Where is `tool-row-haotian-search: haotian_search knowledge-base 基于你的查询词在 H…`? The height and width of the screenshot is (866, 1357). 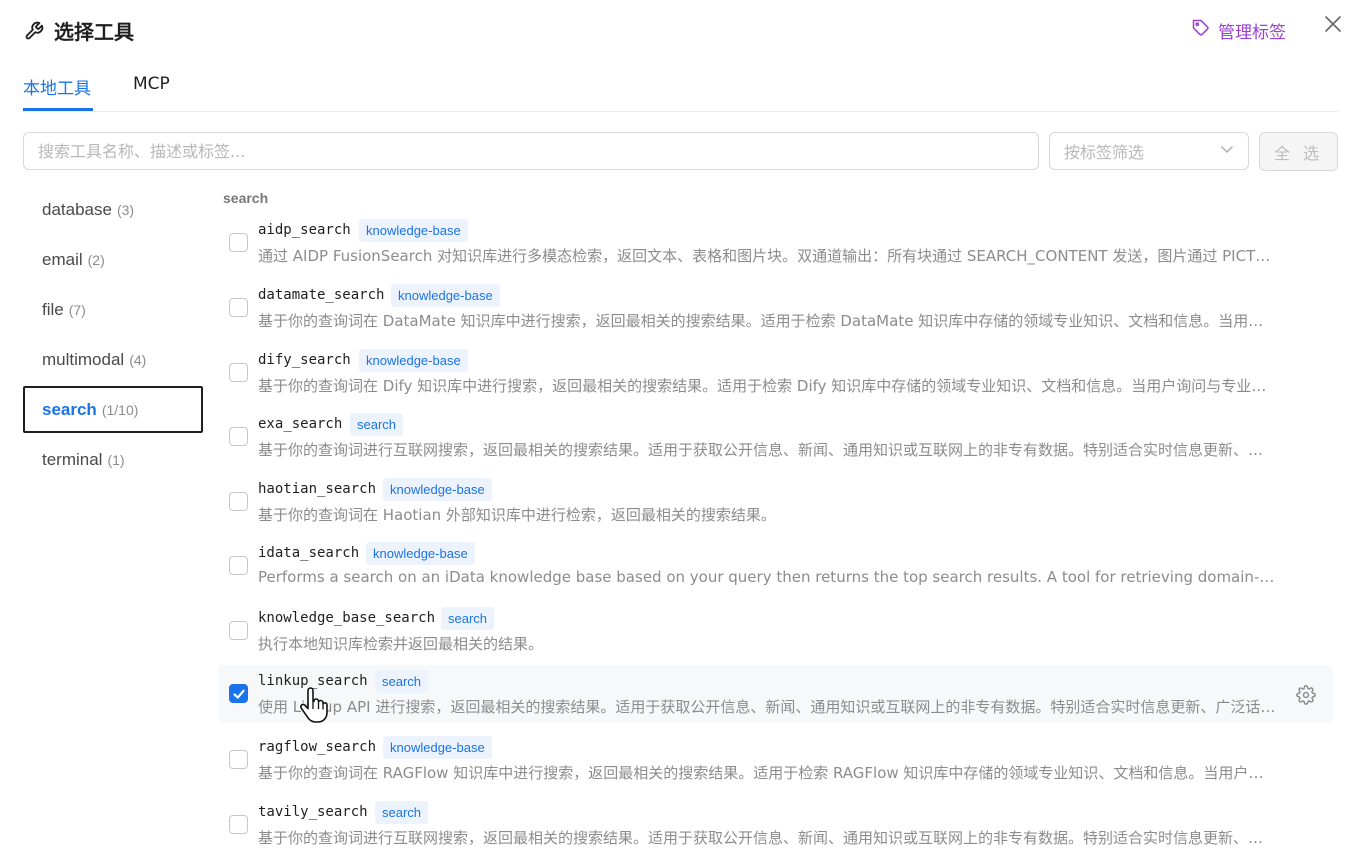 tool-row-haotian-search: haotian_search knowledge-base 基于你的查询词在 H… is located at coordinates (775, 502).